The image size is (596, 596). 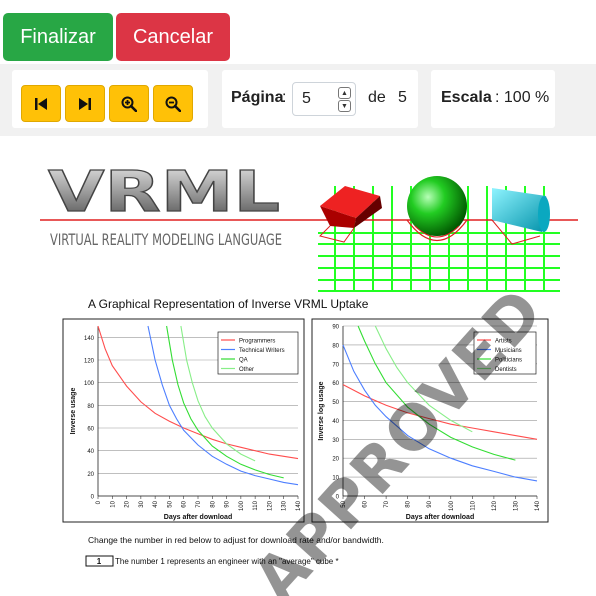 I want to click on legend-label: Programmers, so click(x=257, y=341).